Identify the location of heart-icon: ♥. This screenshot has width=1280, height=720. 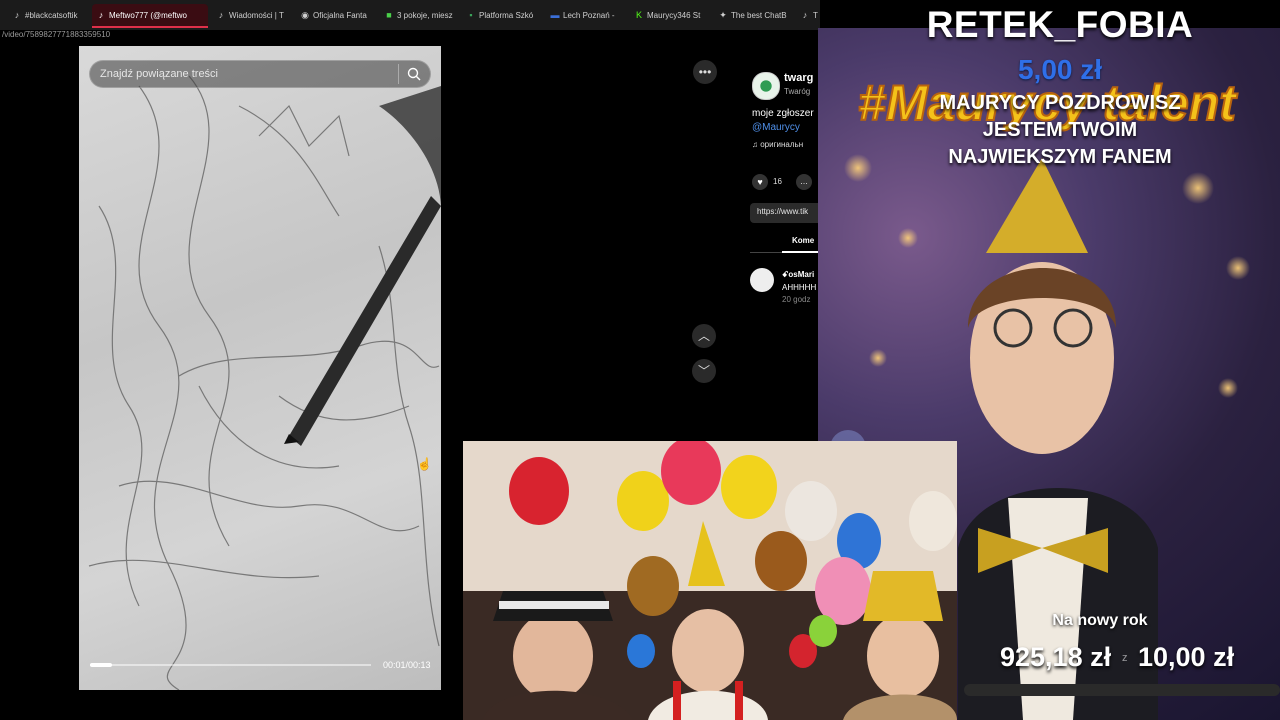
(760, 182).